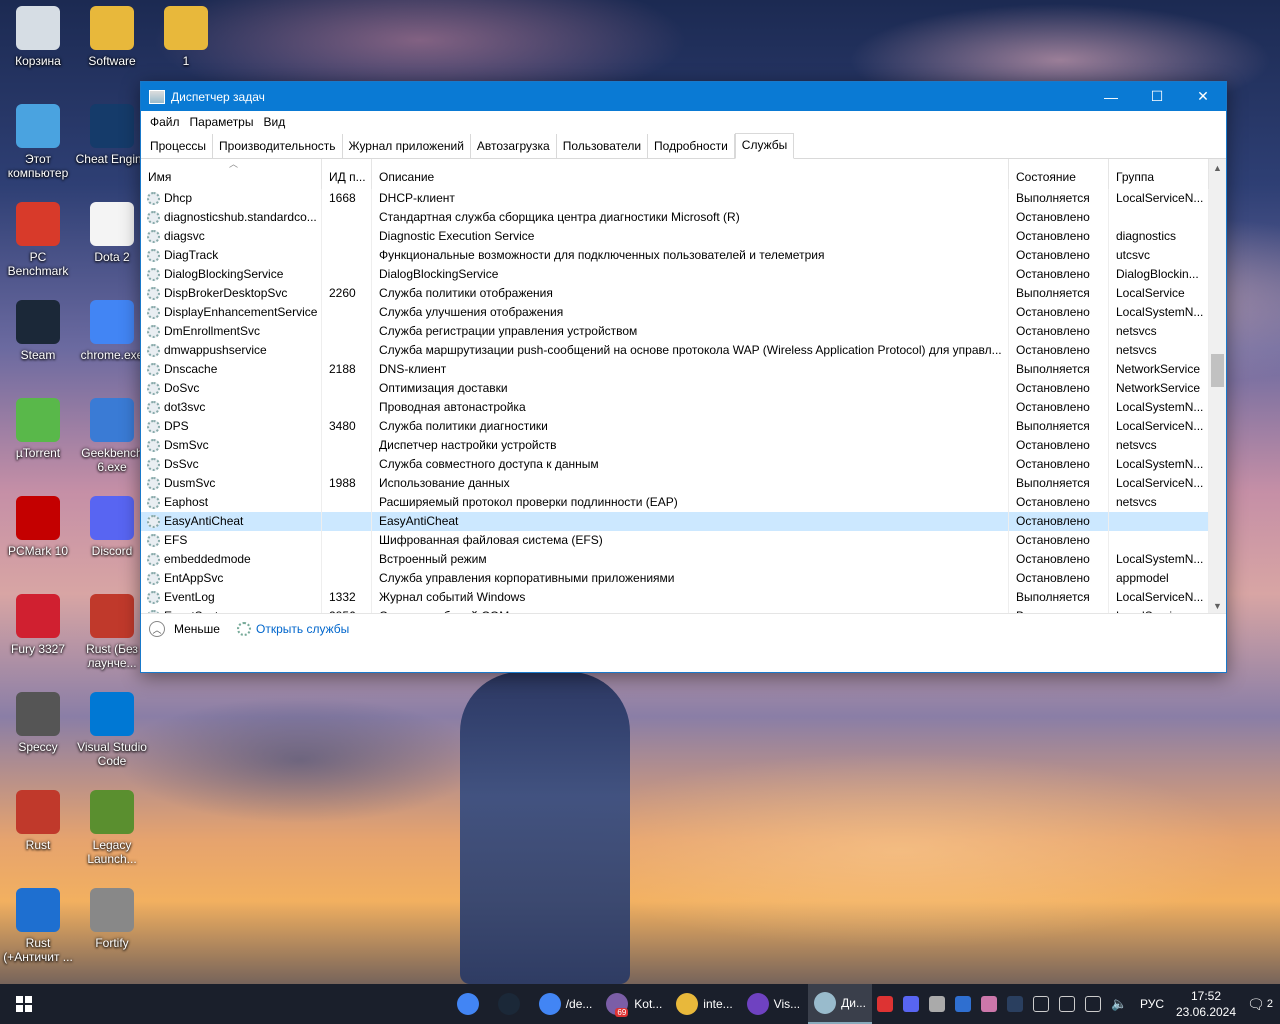 The height and width of the screenshot is (1024, 1280). What do you see at coordinates (691, 146) in the screenshot?
I see `tab-details: Подробности` at bounding box center [691, 146].